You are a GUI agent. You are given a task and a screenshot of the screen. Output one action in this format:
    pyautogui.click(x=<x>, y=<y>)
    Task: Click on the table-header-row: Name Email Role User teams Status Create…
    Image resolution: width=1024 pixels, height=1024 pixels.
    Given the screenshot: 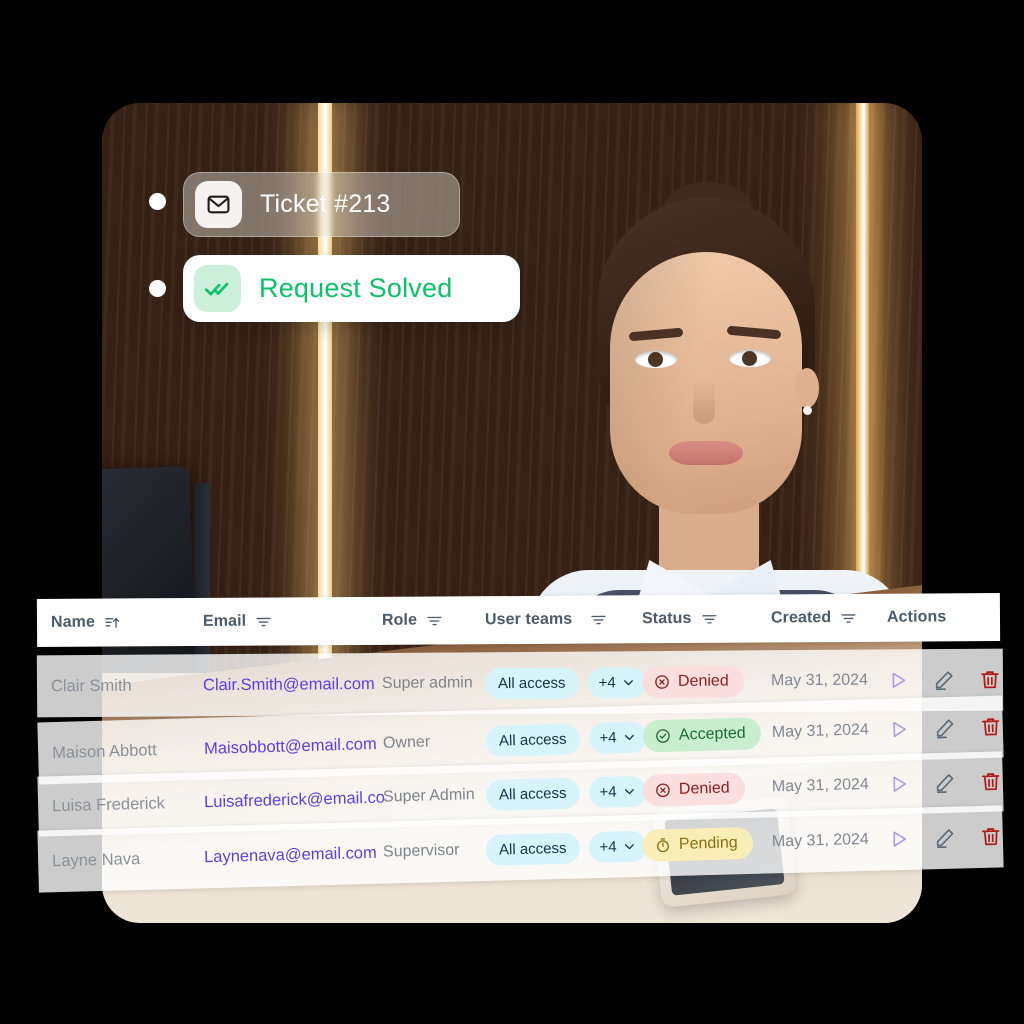 What is the action you would take?
    pyautogui.click(x=518, y=620)
    